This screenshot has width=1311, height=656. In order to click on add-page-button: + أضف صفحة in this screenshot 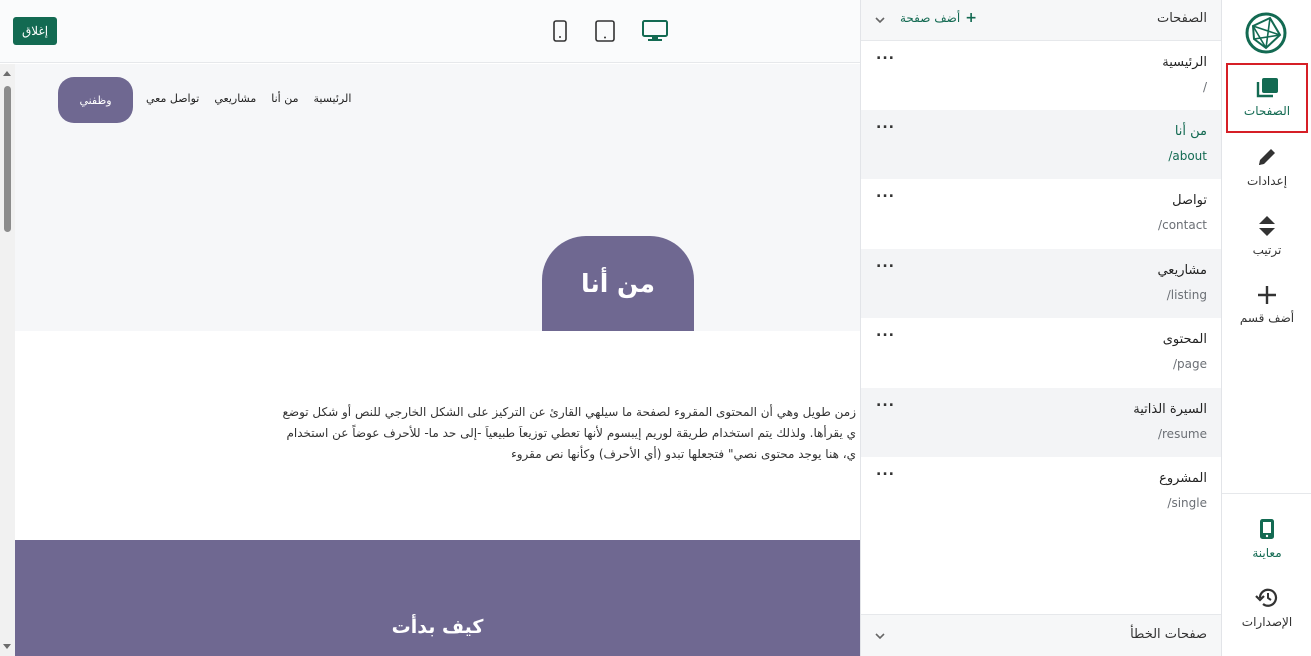, I will do `click(938, 18)`.